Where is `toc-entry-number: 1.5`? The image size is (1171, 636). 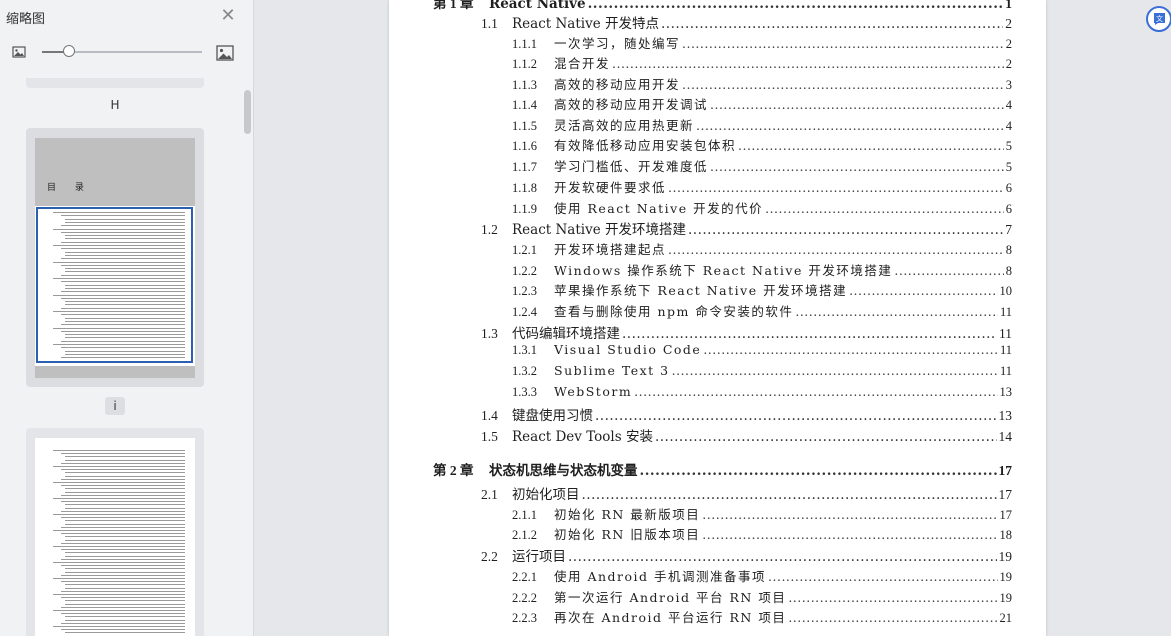
toc-entry-number: 1.5 is located at coordinates (489, 436).